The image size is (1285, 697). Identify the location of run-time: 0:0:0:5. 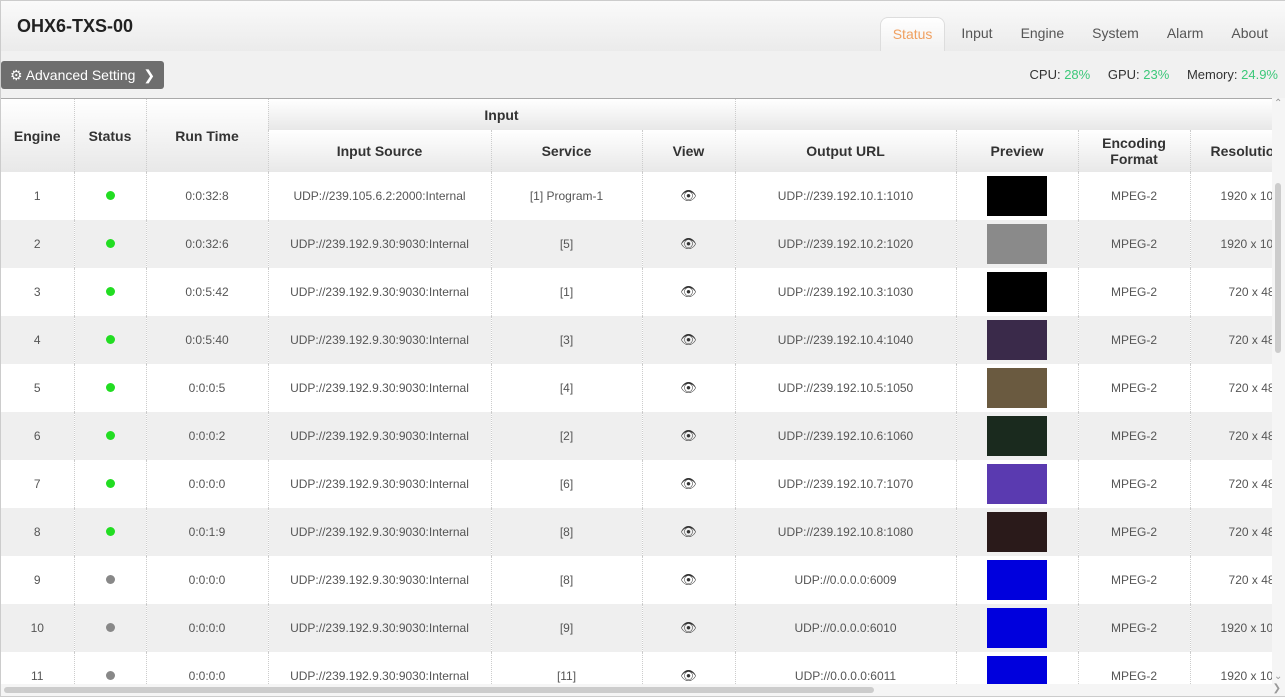
(206, 388).